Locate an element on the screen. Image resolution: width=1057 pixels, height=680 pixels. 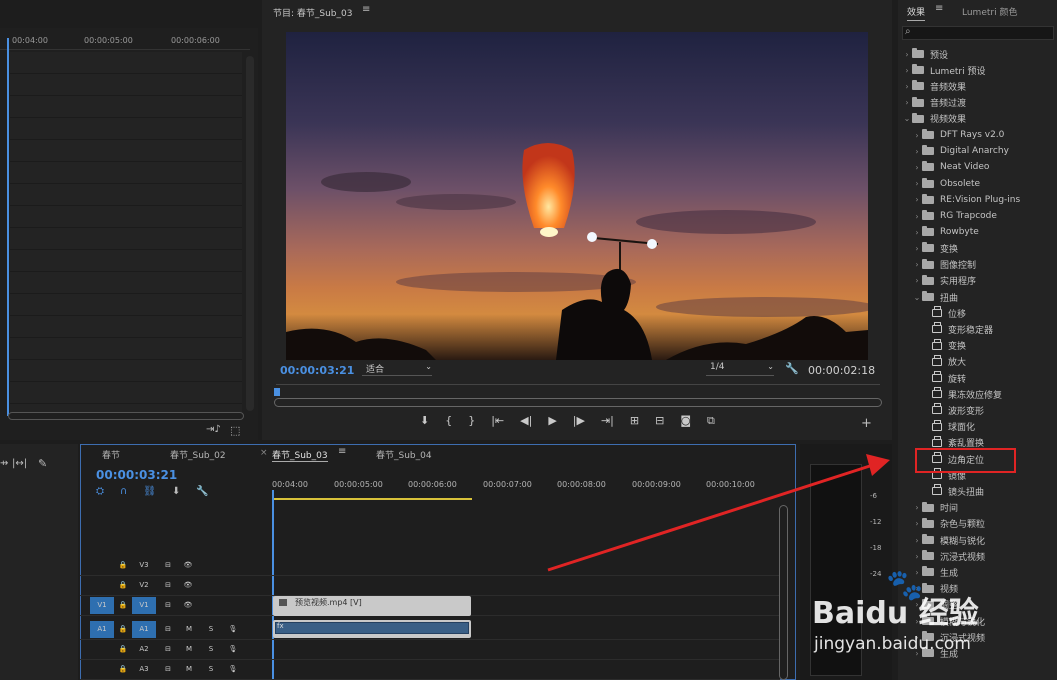
chevron-down-icon: ⌄ is located at coordinates (907, 118).